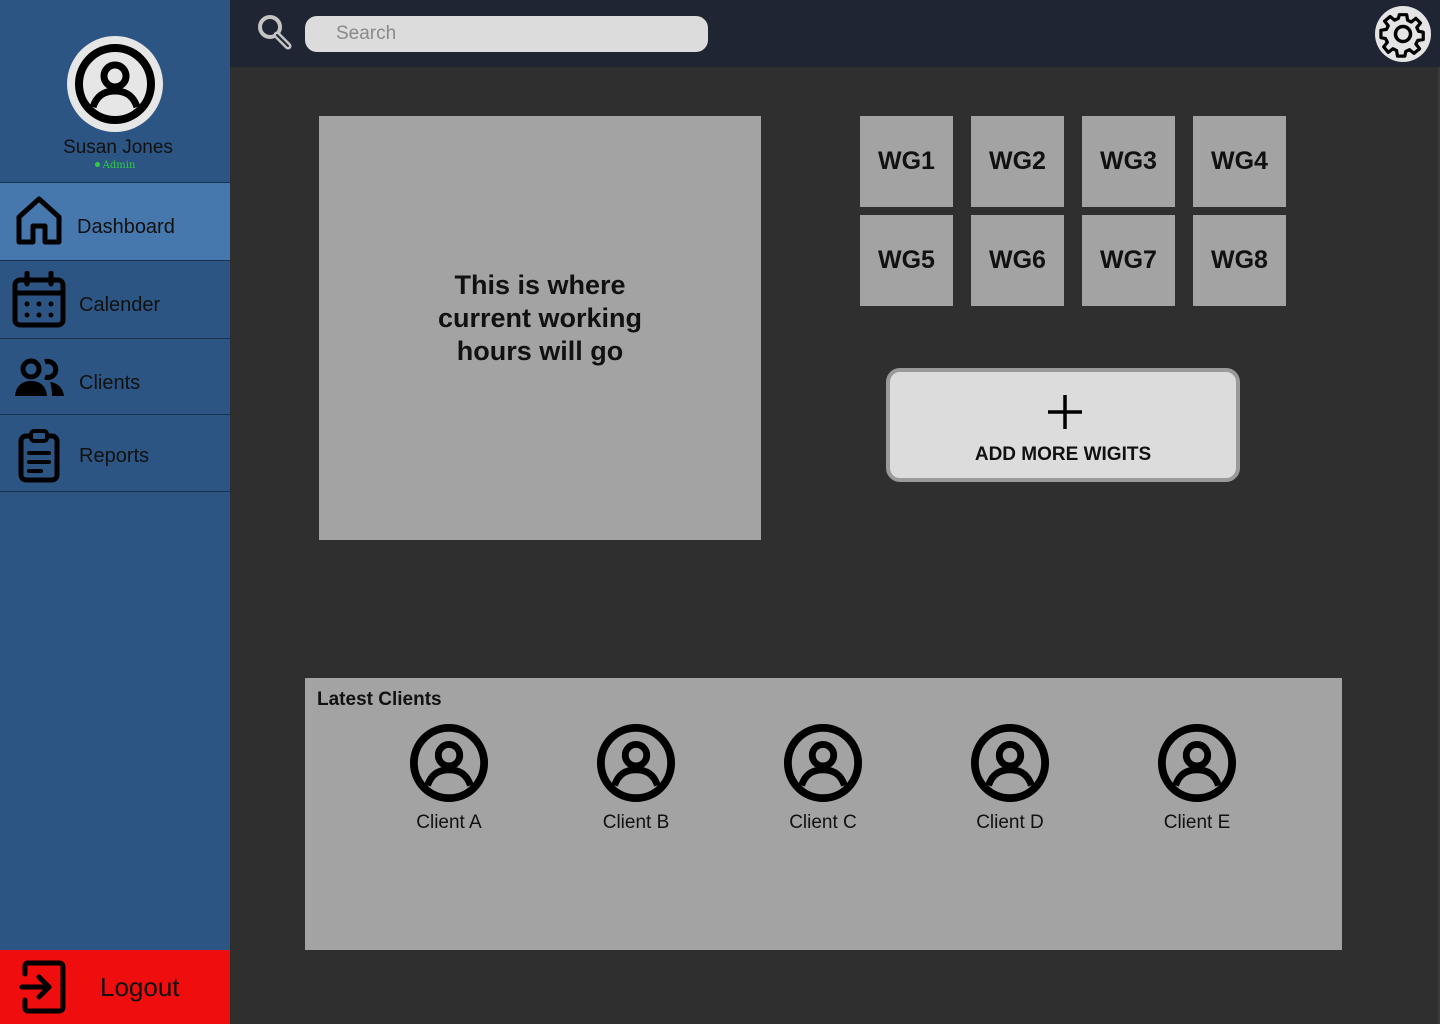  Describe the element at coordinates (126, 227) in the screenshot. I see `sidebar-item-label: Dashboard` at that location.